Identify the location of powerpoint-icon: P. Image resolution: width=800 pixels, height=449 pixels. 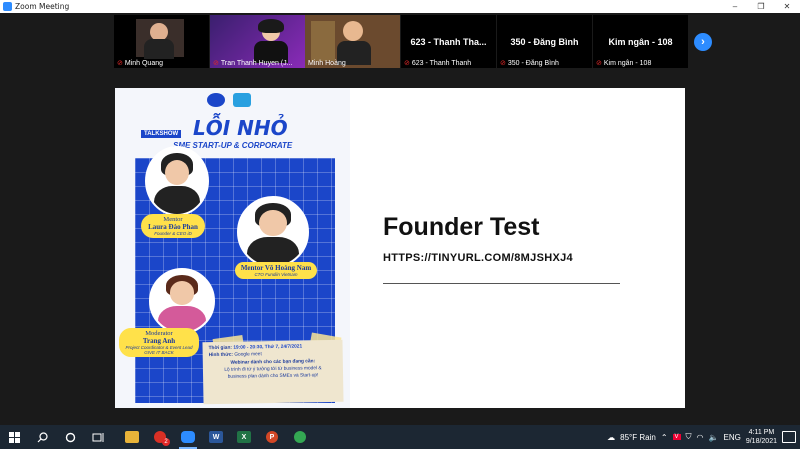
(272, 437).